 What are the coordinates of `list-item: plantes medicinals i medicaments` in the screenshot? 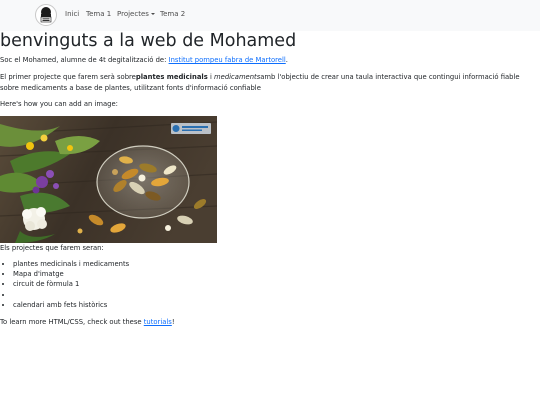 It's located at (71, 264).